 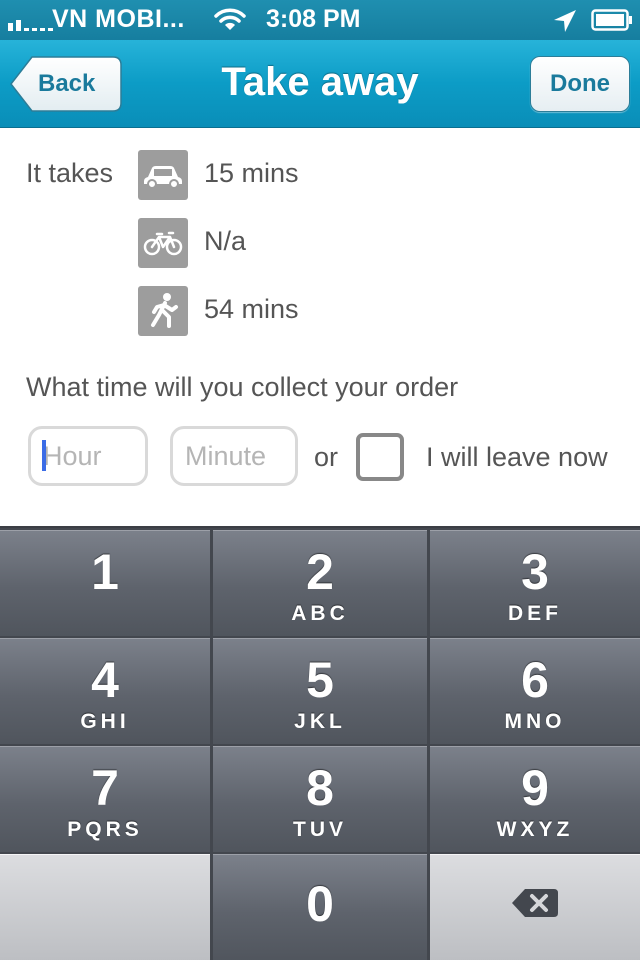 I want to click on key-9: 9 WXYZ, so click(x=535, y=799).